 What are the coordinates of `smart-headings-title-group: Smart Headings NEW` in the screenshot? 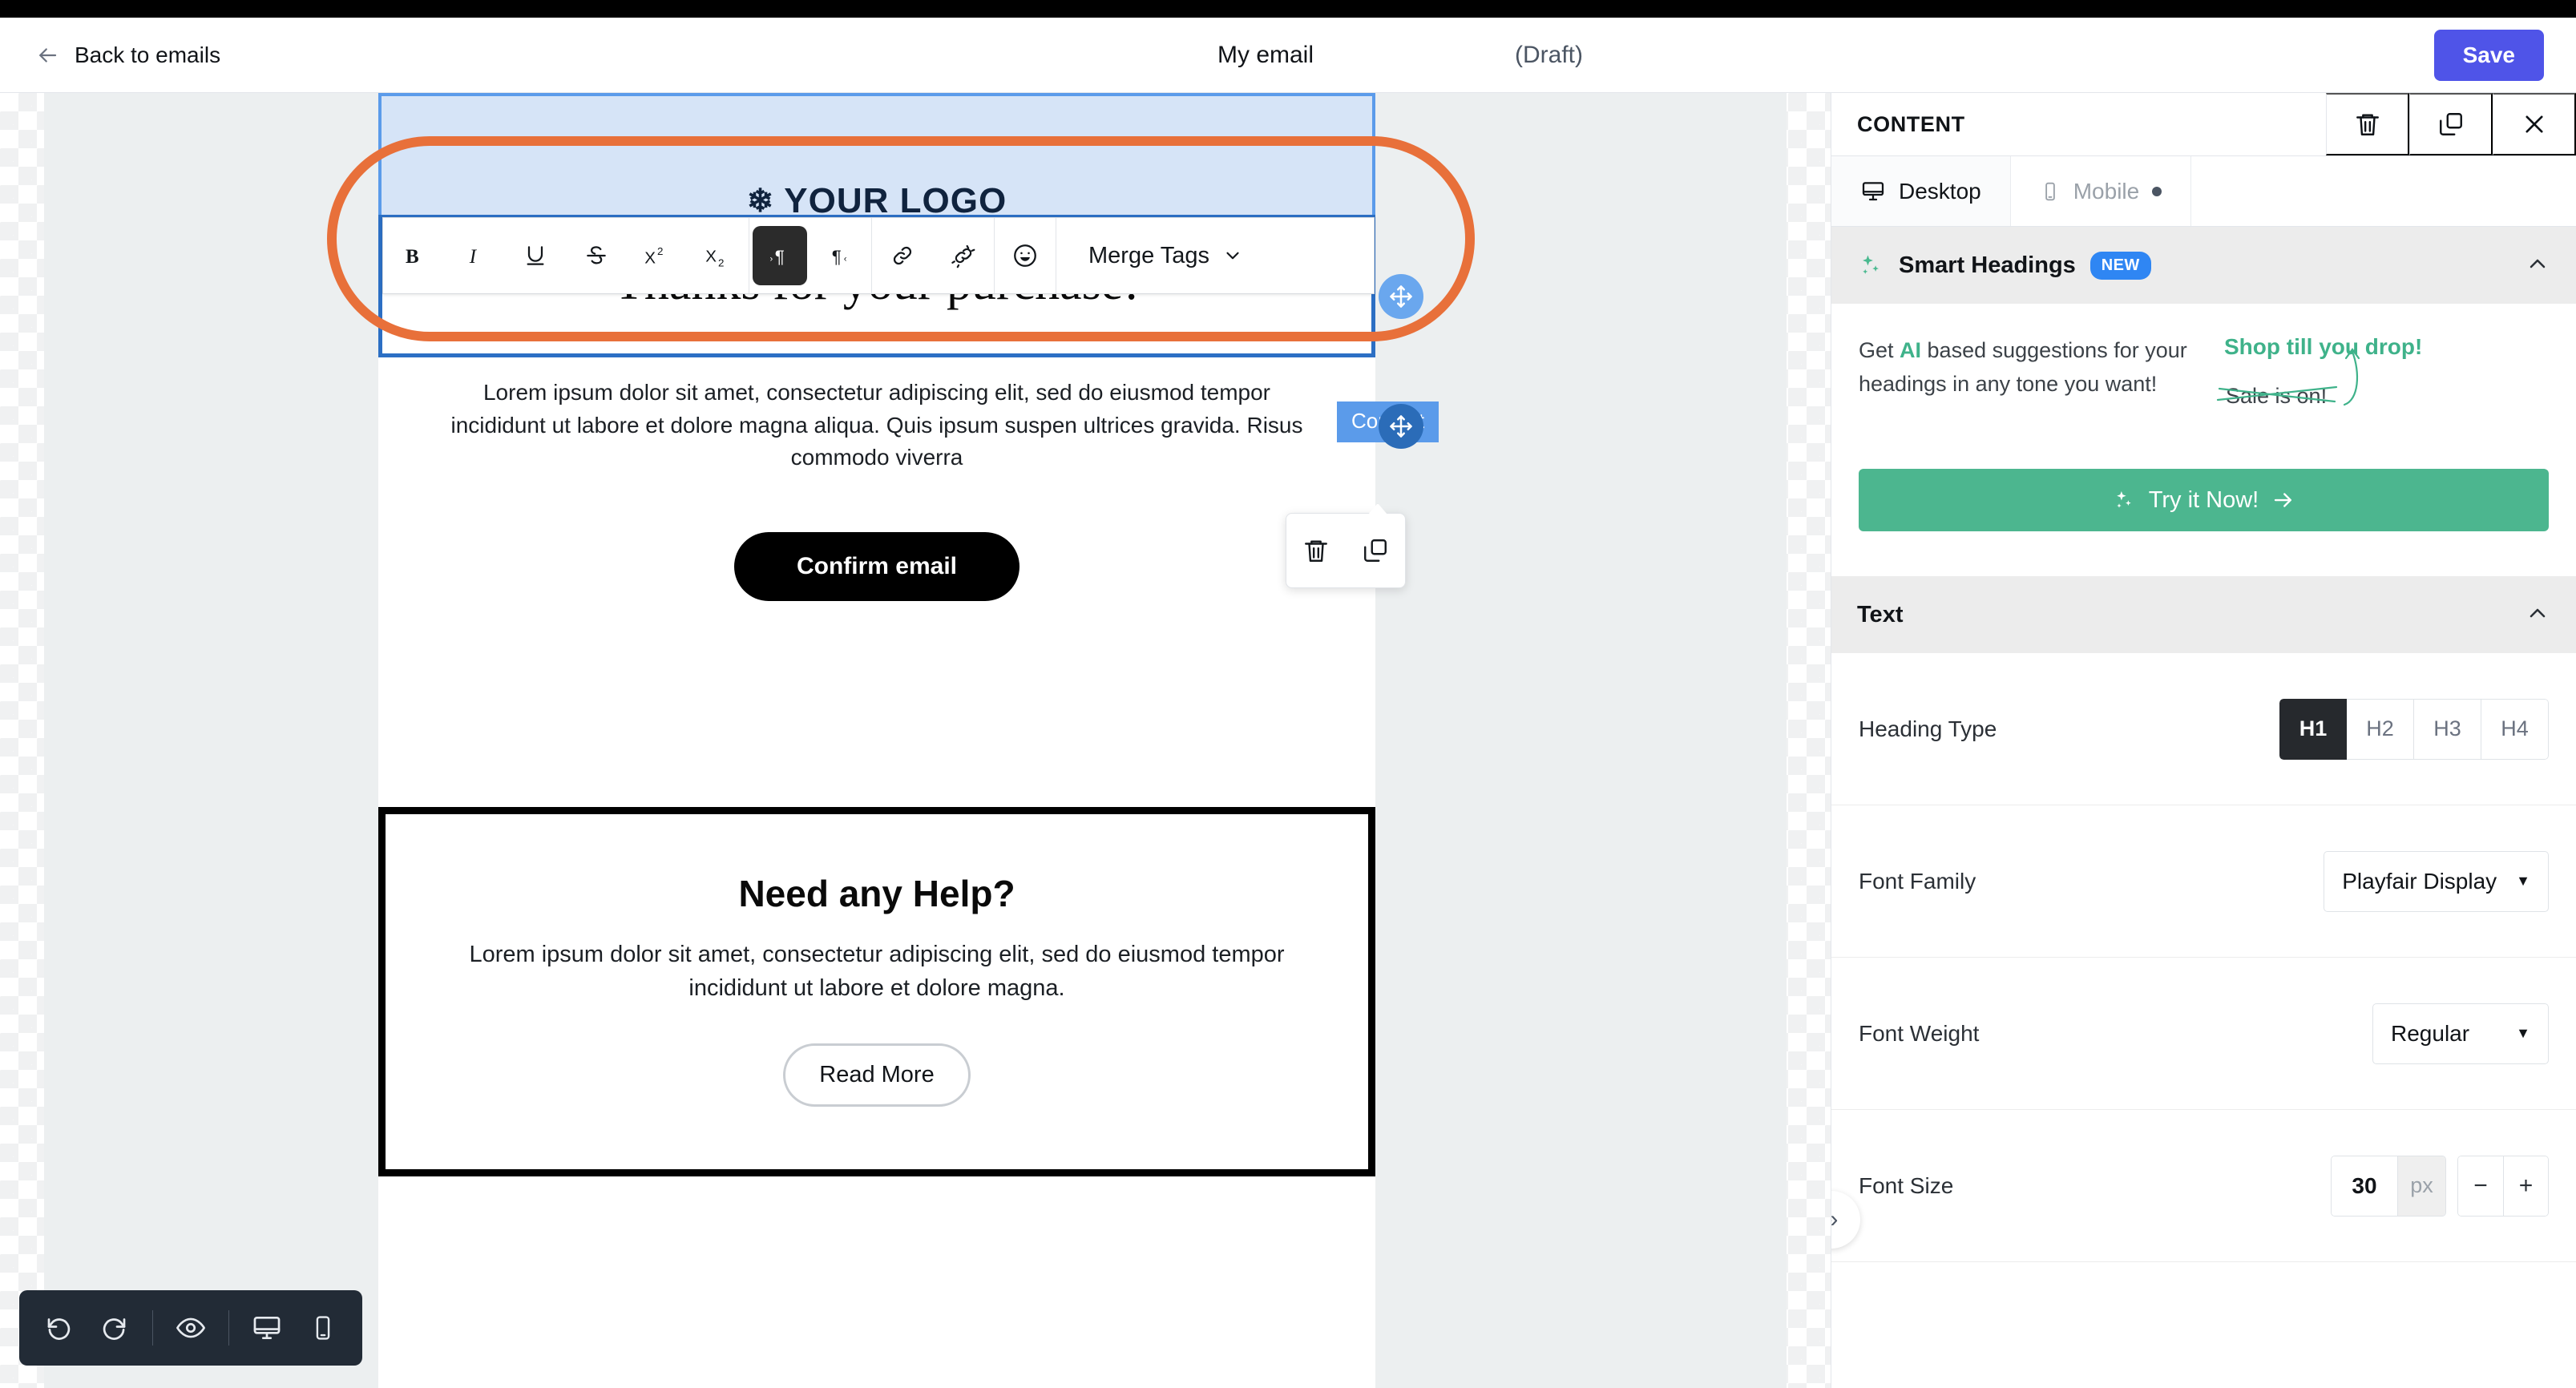 It's located at (2004, 265).